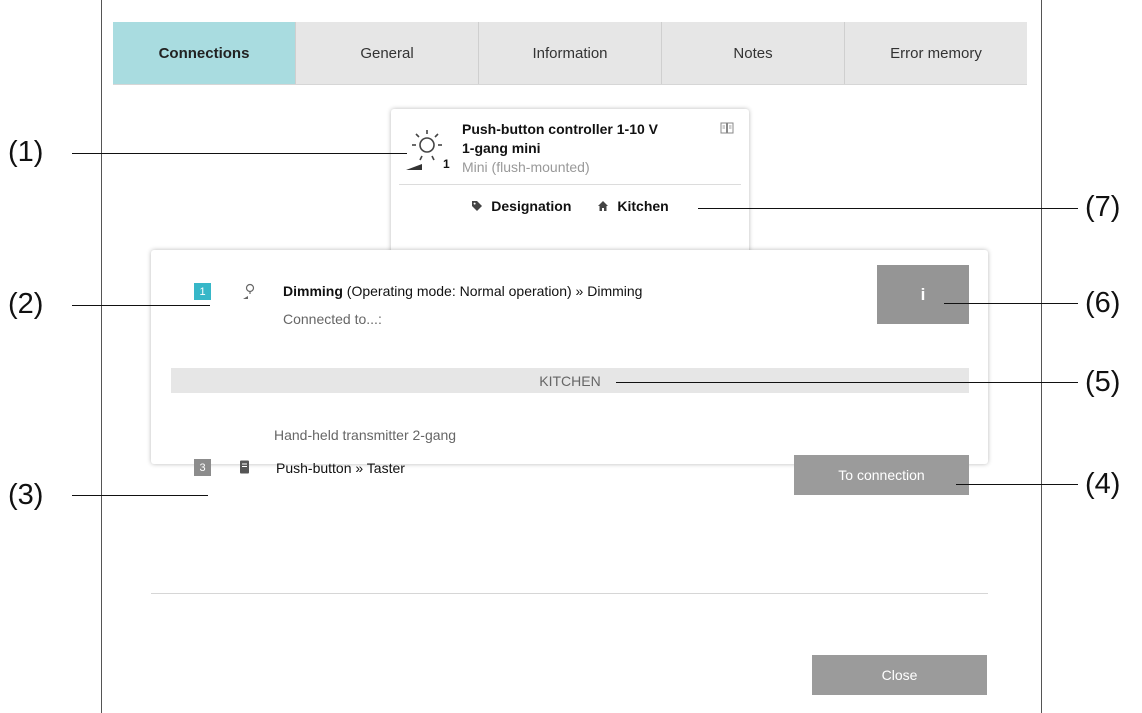 The height and width of the screenshot is (713, 1142). Describe the element at coordinates (570, 84) in the screenshot. I see `tab-divider` at that location.